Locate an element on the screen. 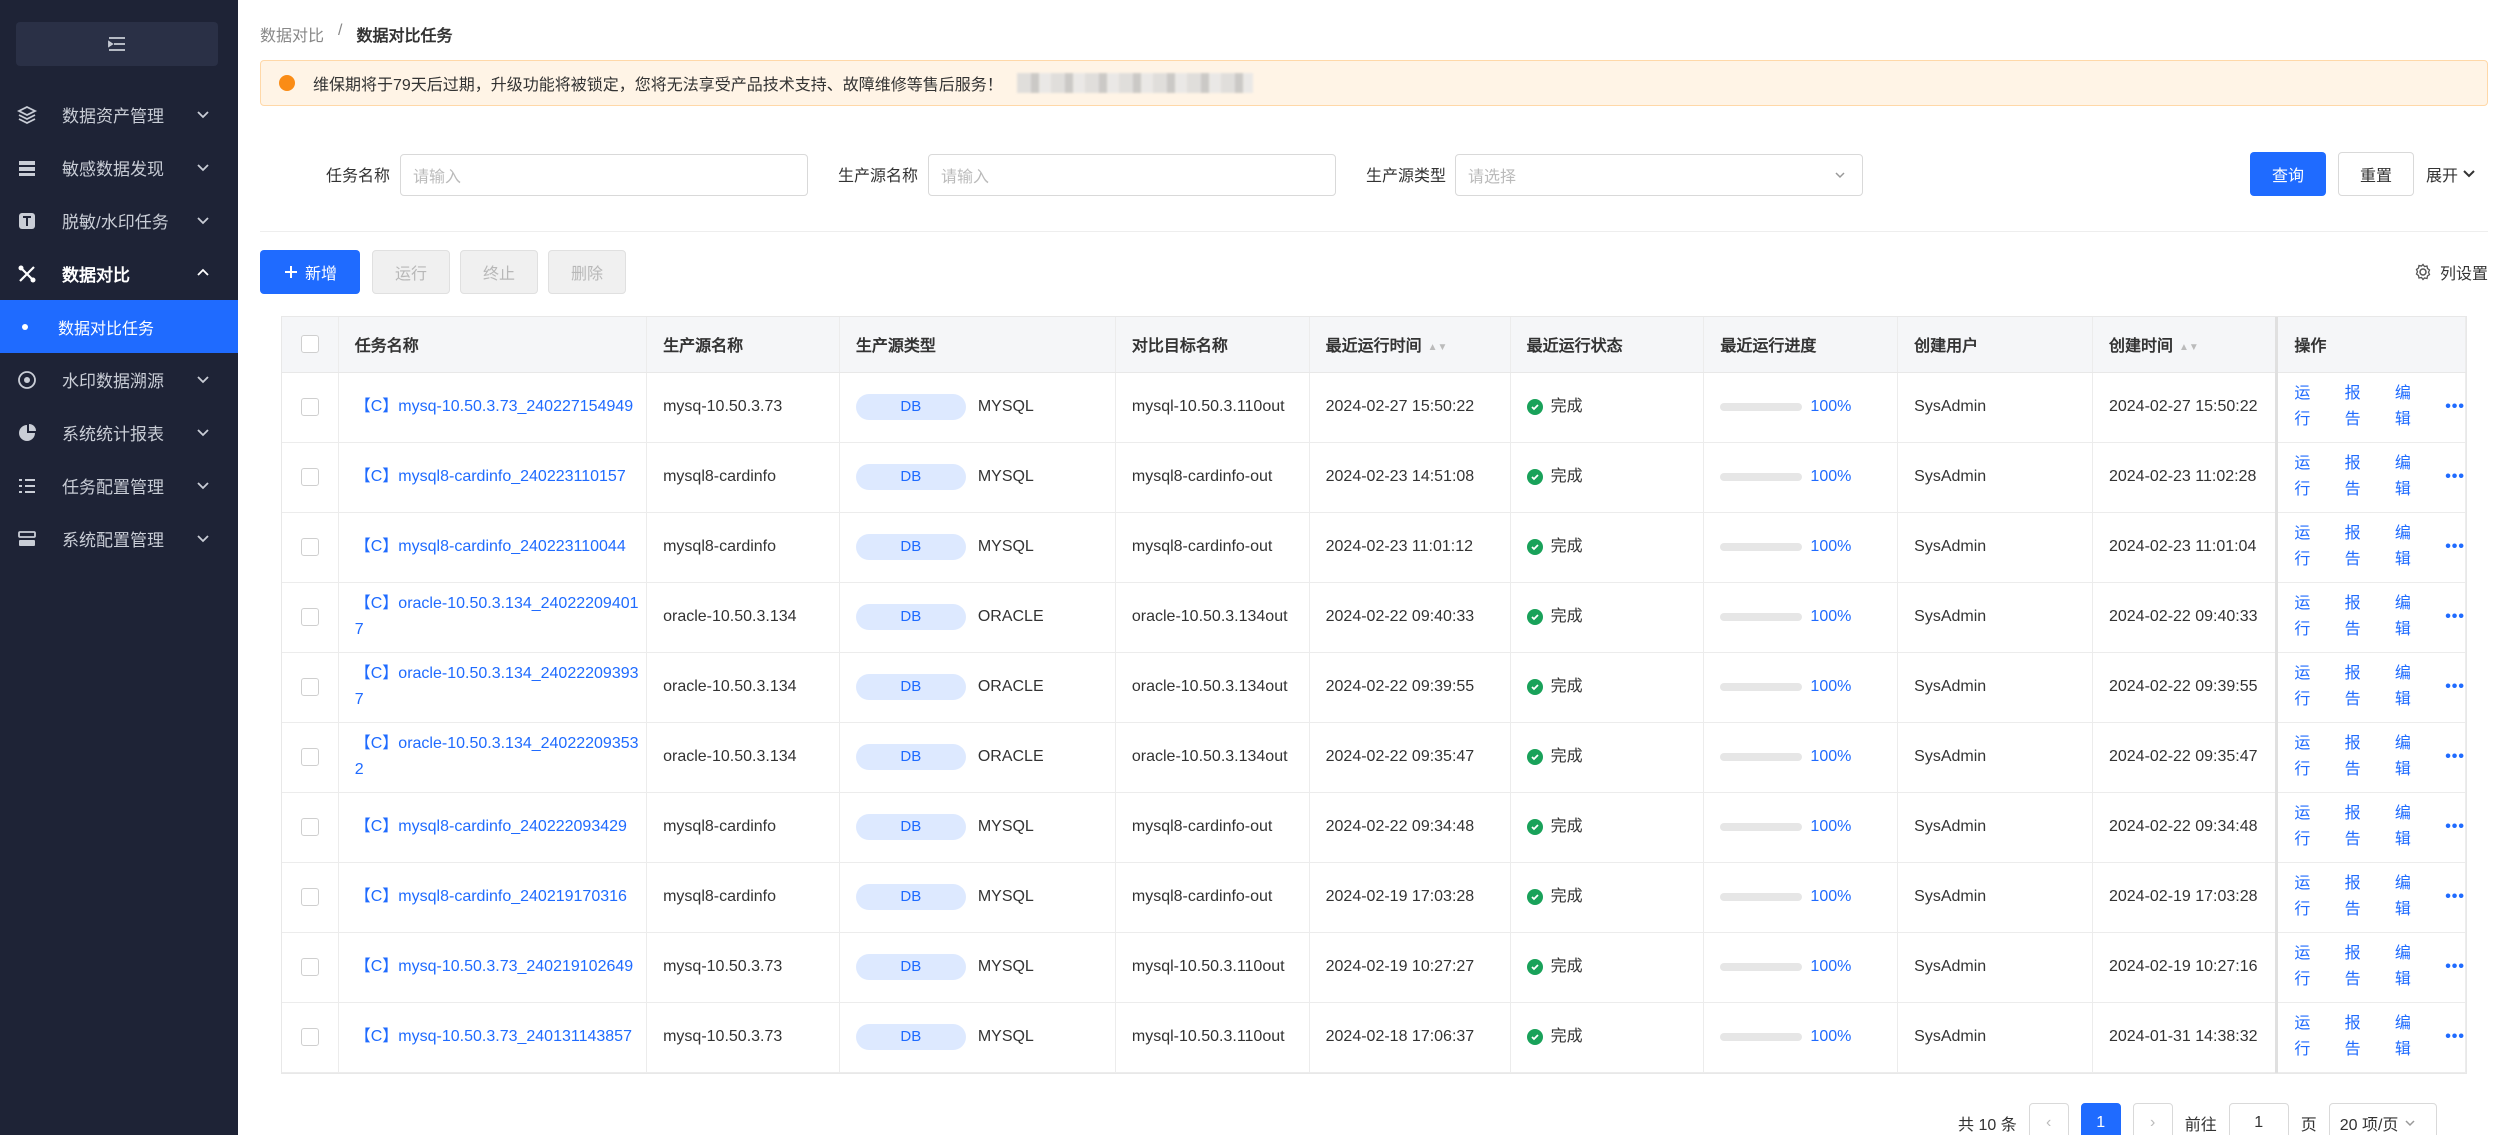 The image size is (2513, 1135). goto-page-input: 1 is located at coordinates (2258, 1119).